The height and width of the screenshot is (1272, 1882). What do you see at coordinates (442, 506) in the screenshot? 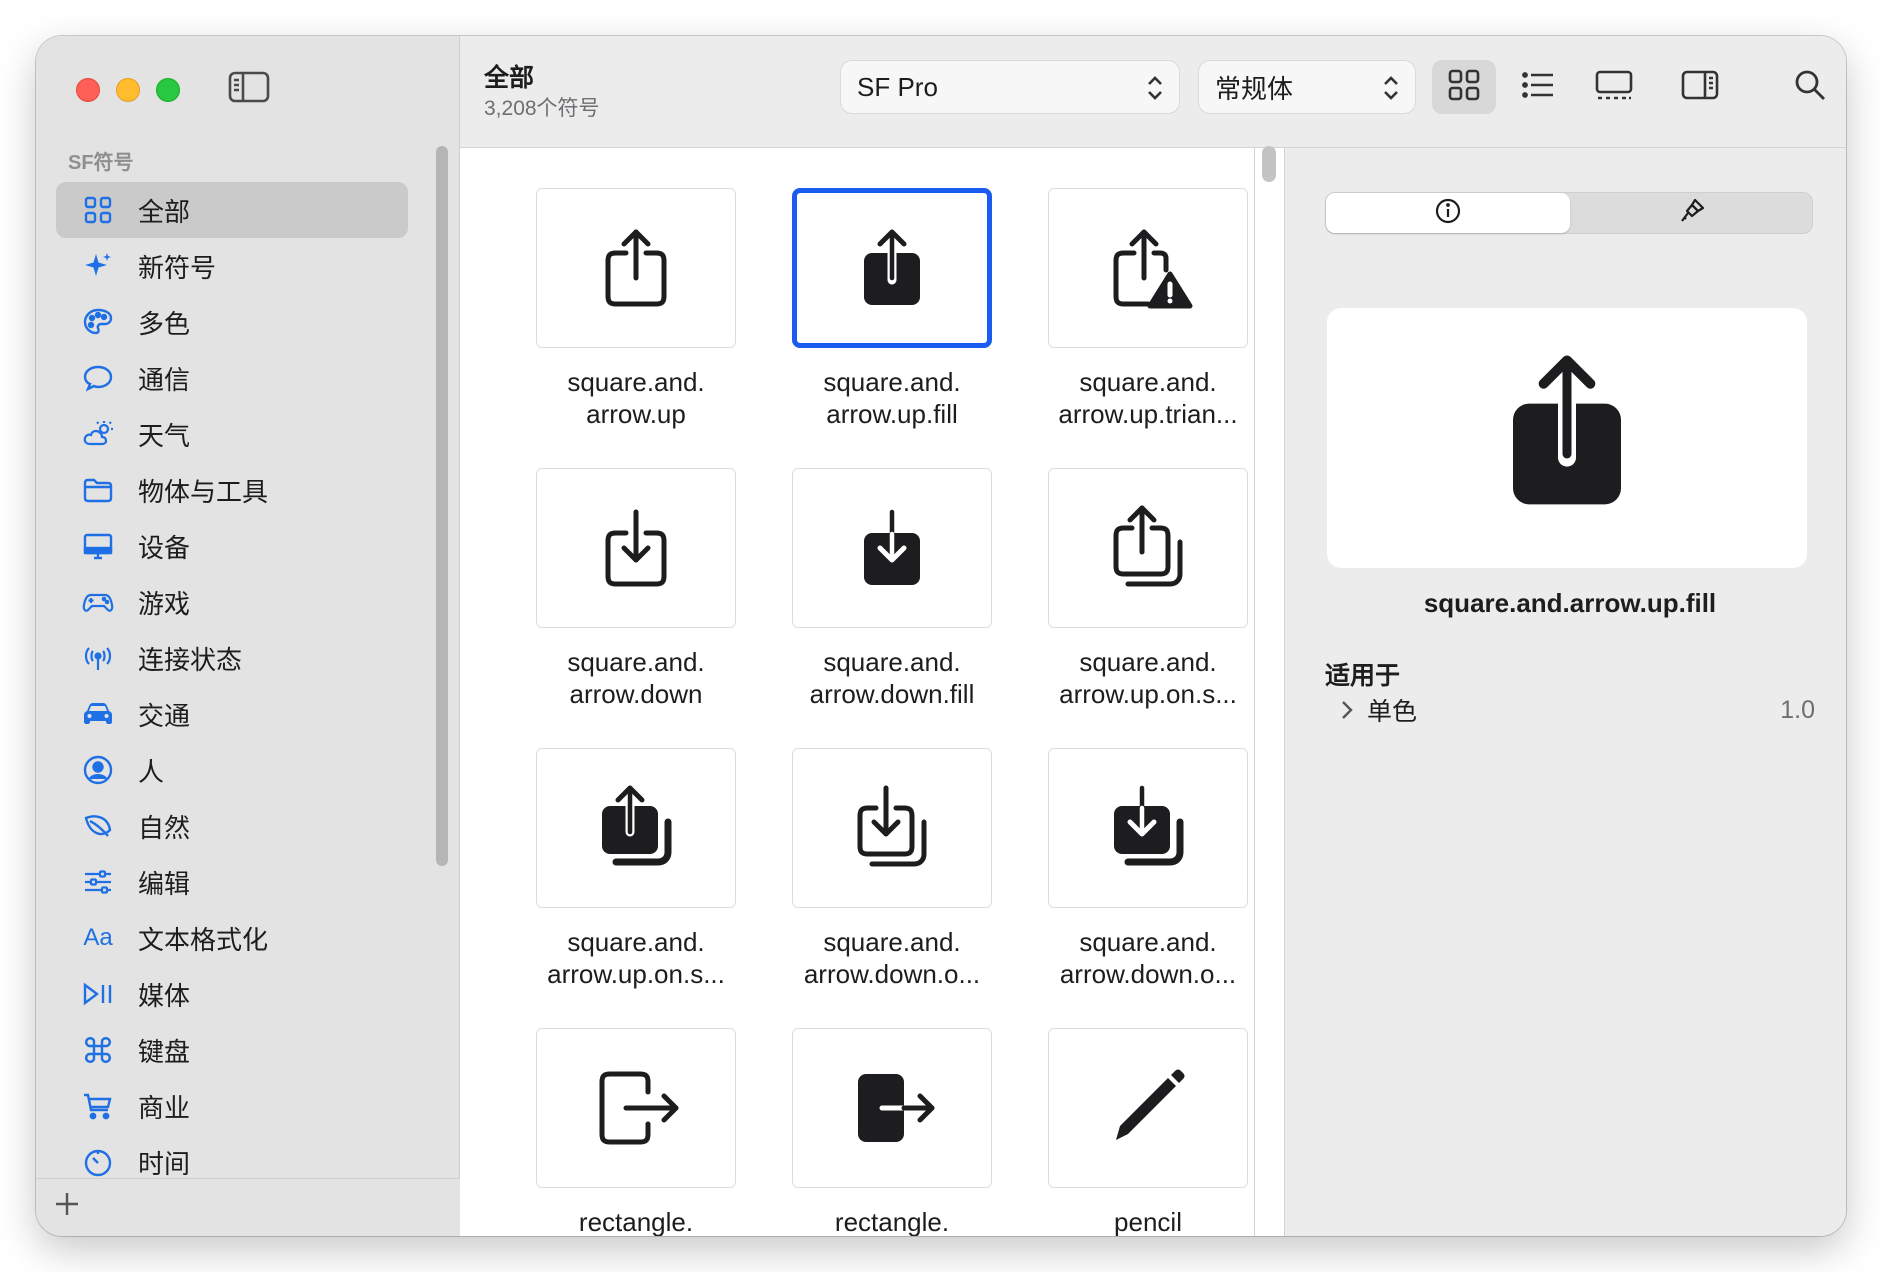
I see `sidebar-scrollbar` at bounding box center [442, 506].